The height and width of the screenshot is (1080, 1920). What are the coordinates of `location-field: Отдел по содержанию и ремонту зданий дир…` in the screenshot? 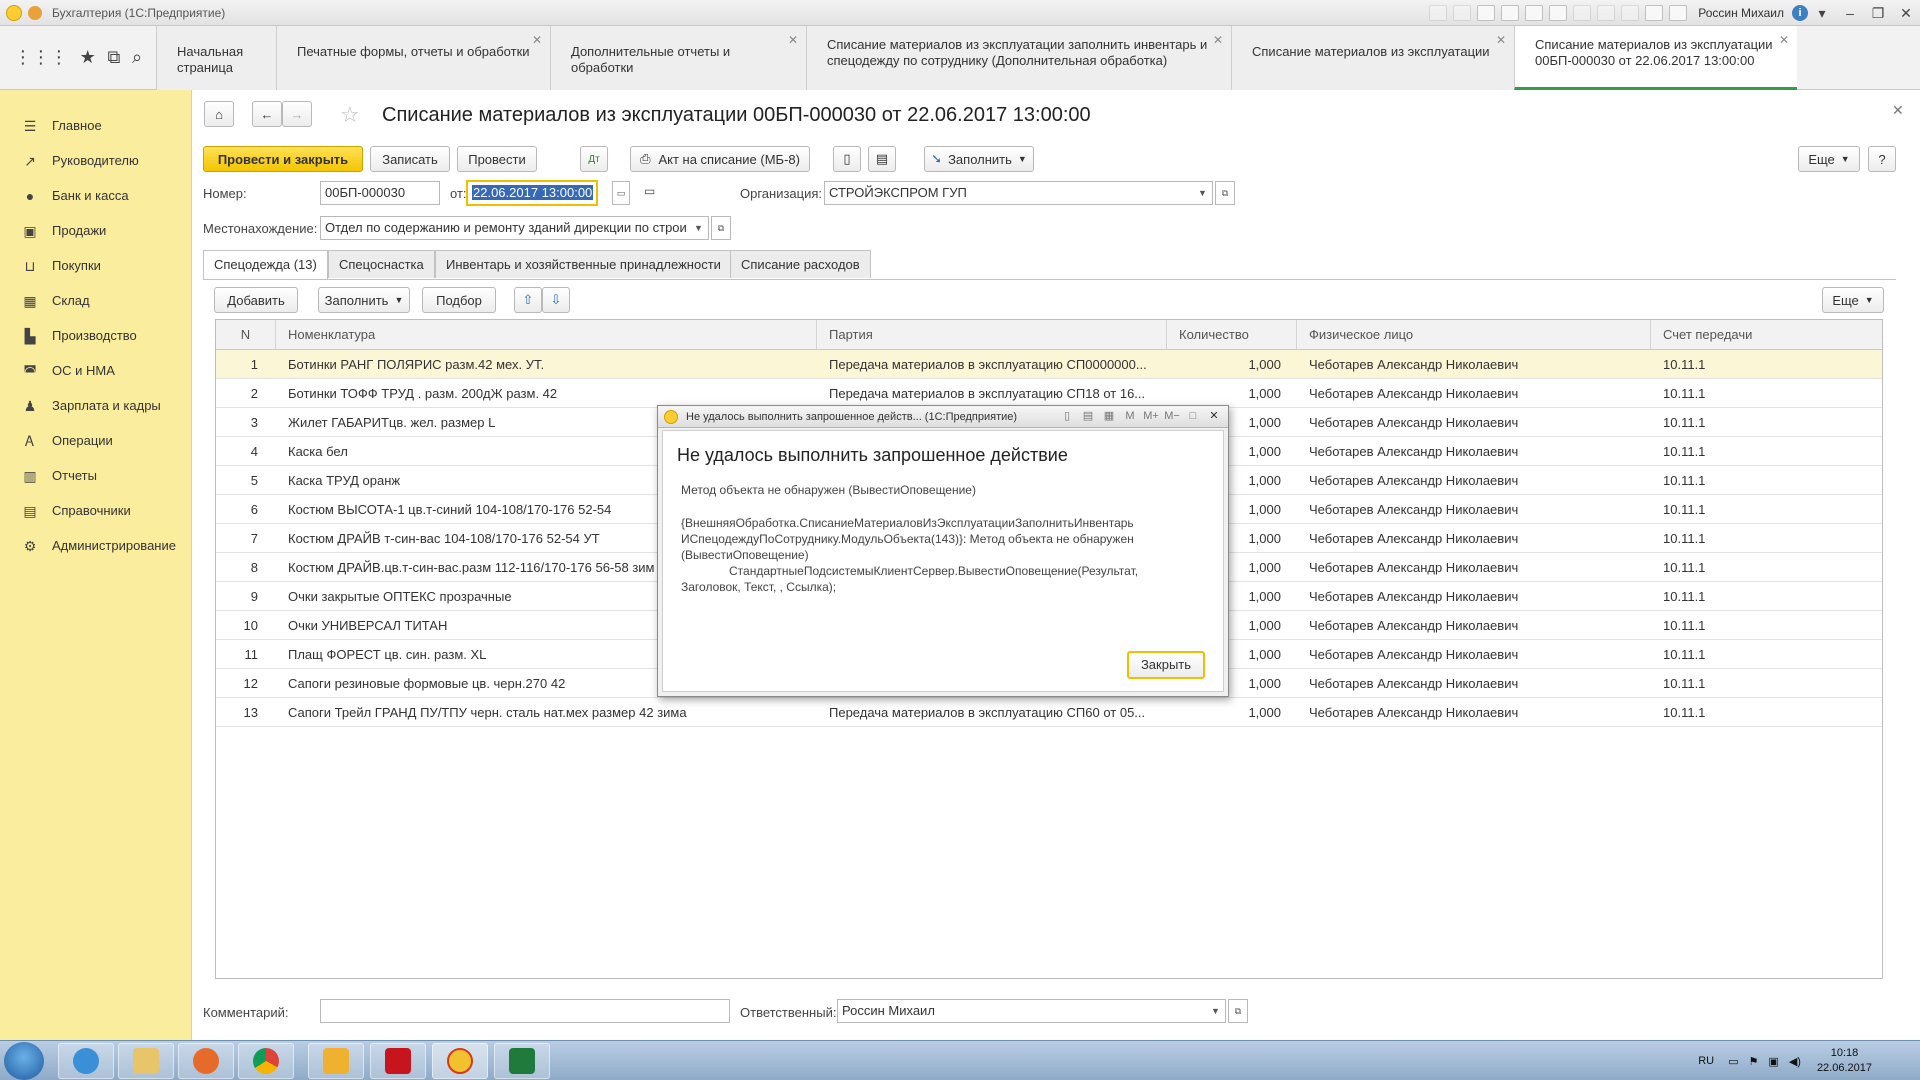 It's located at (505, 228).